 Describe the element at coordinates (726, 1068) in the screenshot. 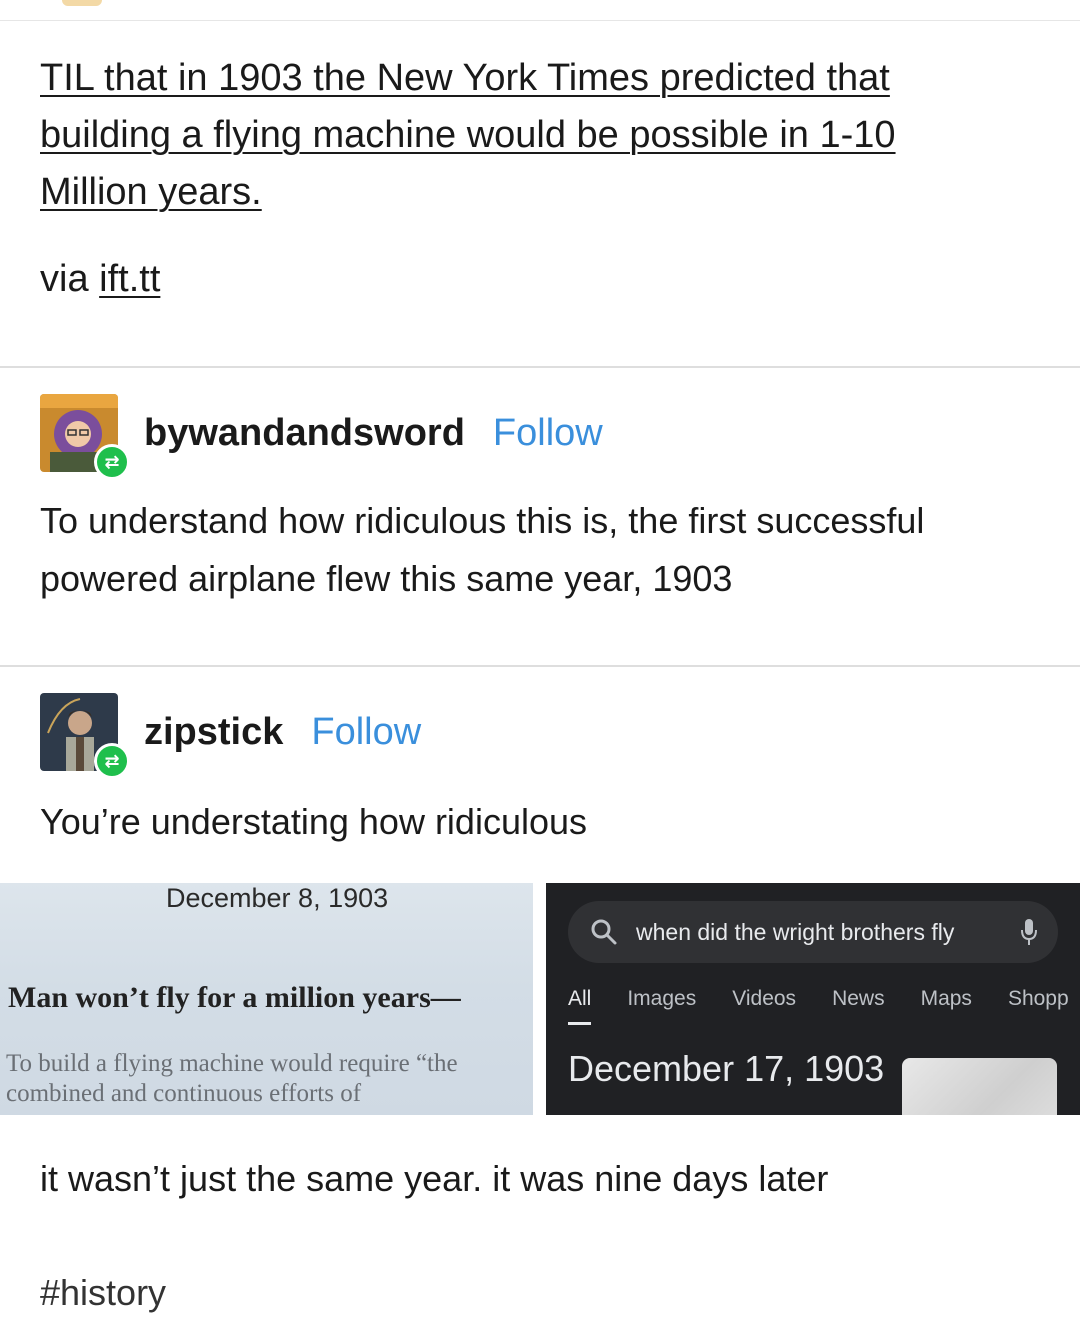

I see `search-answer: December 17, 1903` at that location.